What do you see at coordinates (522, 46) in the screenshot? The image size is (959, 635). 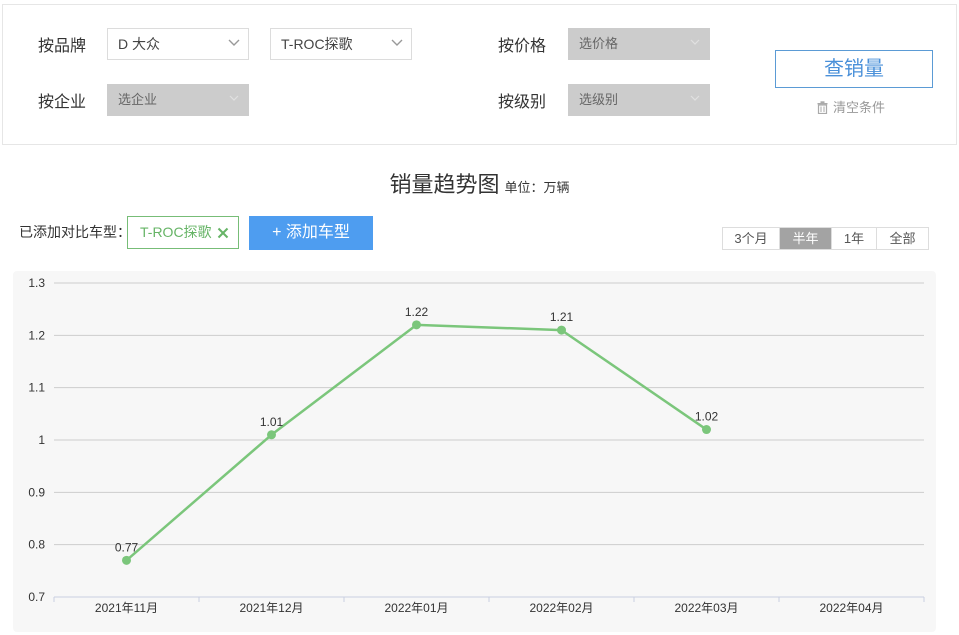 I see `price-label: 按价格` at bounding box center [522, 46].